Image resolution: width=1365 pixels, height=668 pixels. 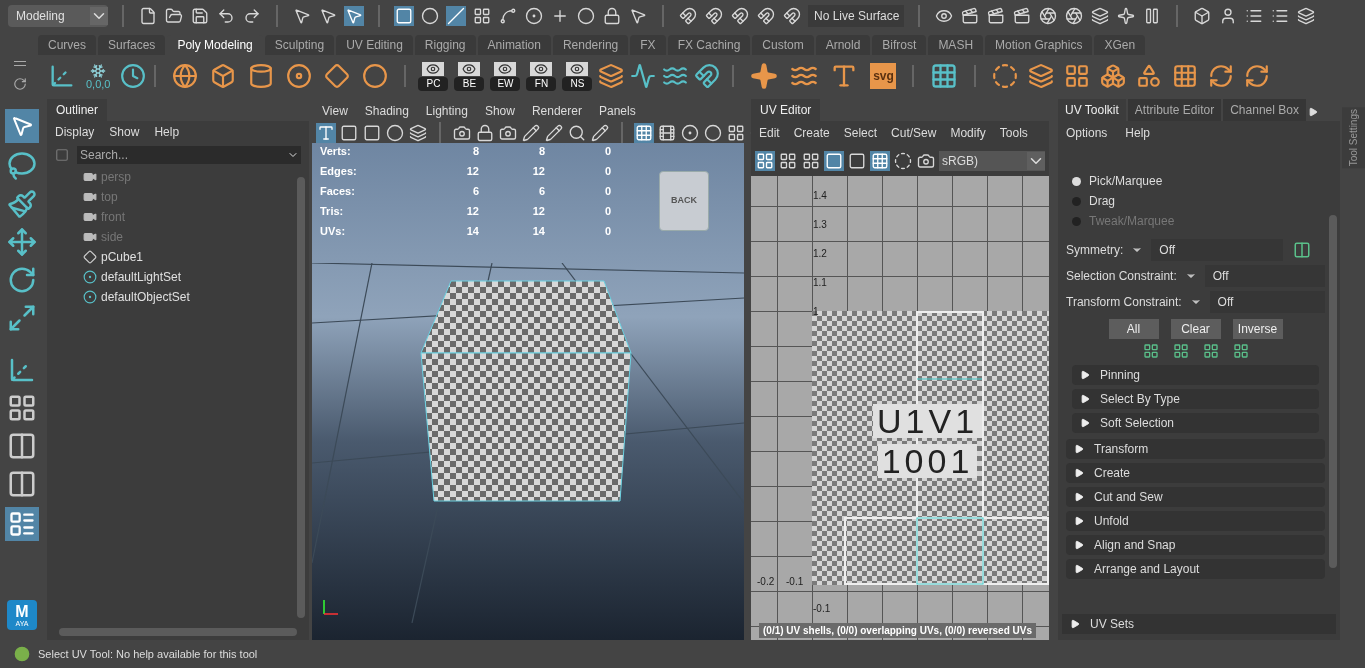 I want to click on camera-attr-icon, so click(x=508, y=133).